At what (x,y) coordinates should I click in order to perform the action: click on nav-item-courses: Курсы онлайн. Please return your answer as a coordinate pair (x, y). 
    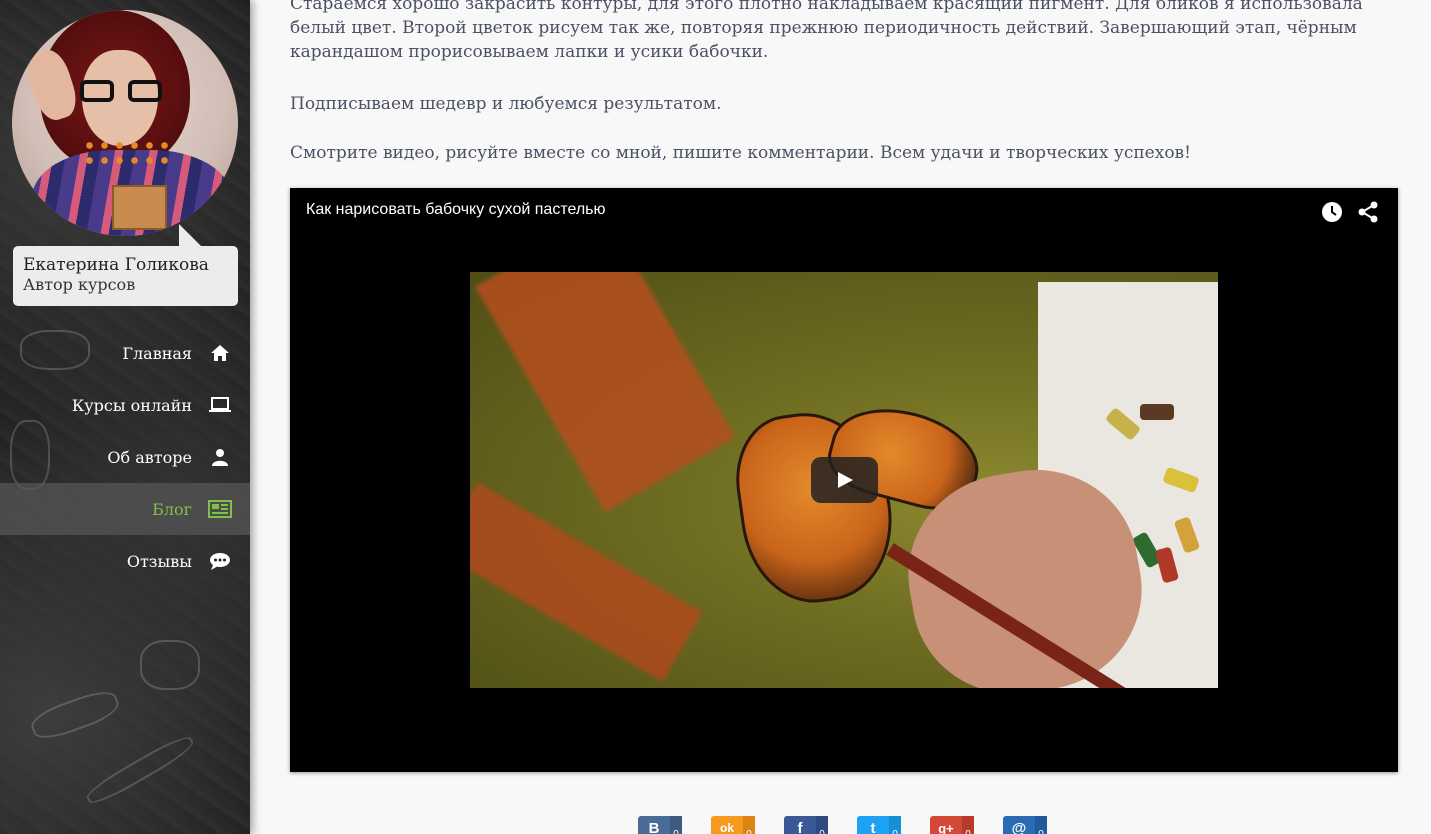
    Looking at the image, I should click on (125, 405).